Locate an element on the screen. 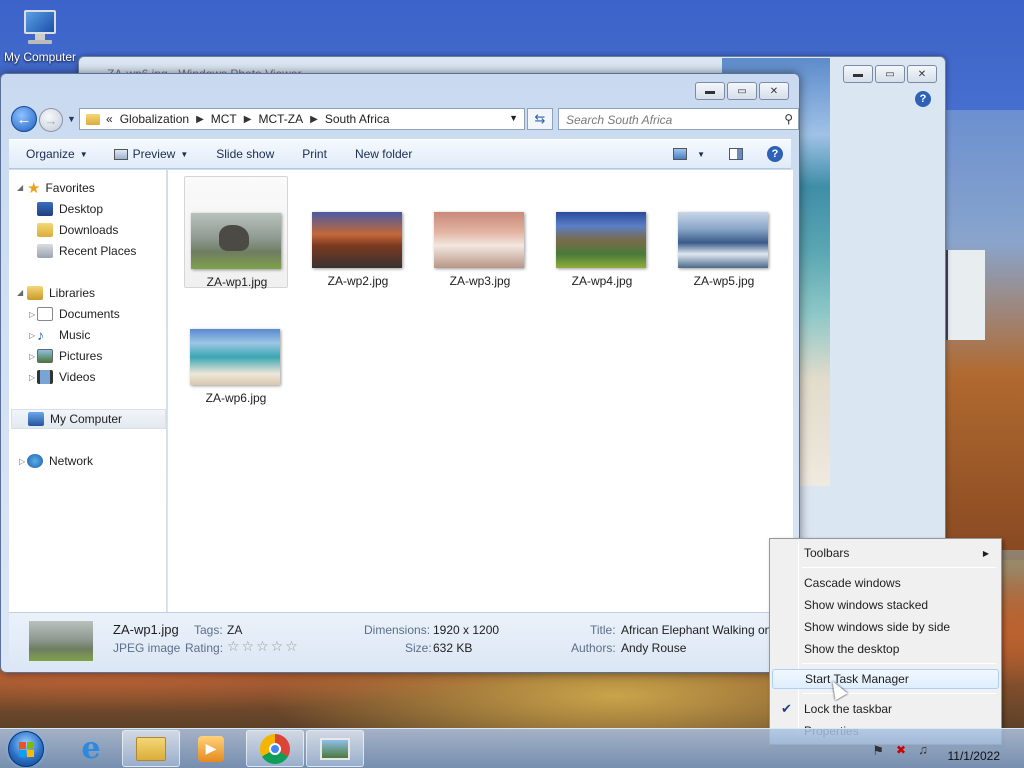 This screenshot has width=1024, height=768. file-name: ZA-wp5.jpg is located at coordinates (724, 281).